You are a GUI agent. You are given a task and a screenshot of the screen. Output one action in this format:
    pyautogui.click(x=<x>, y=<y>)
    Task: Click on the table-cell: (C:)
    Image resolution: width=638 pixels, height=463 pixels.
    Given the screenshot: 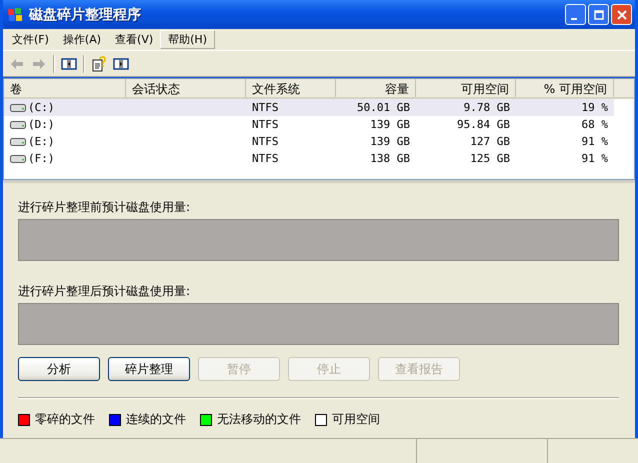 What is the action you would take?
    pyautogui.click(x=41, y=107)
    